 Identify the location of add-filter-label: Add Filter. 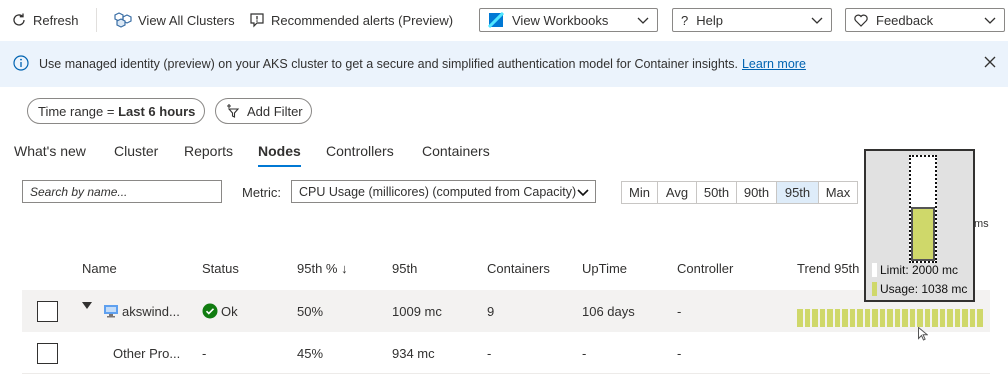
(275, 111).